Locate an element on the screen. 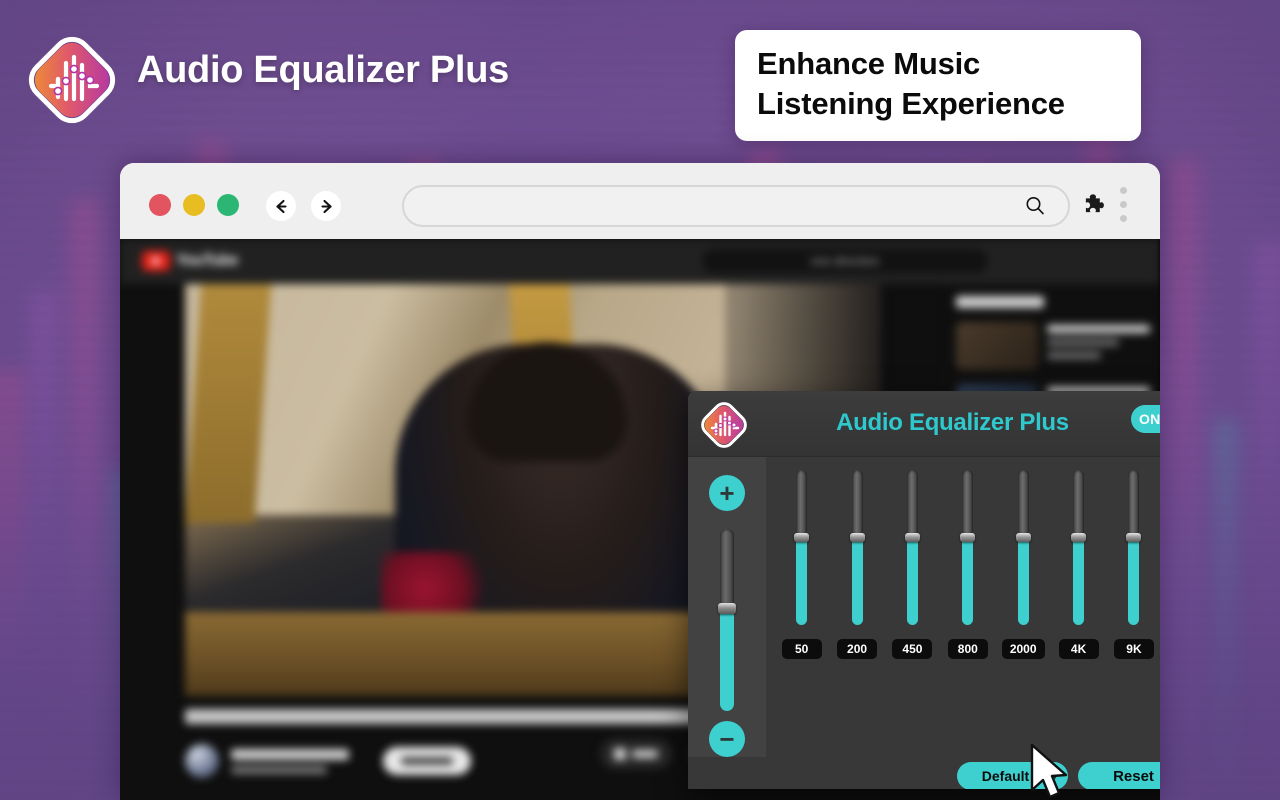 Image resolution: width=1280 pixels, height=800 pixels. band-frequency-label: 9K is located at coordinates (1133, 649).